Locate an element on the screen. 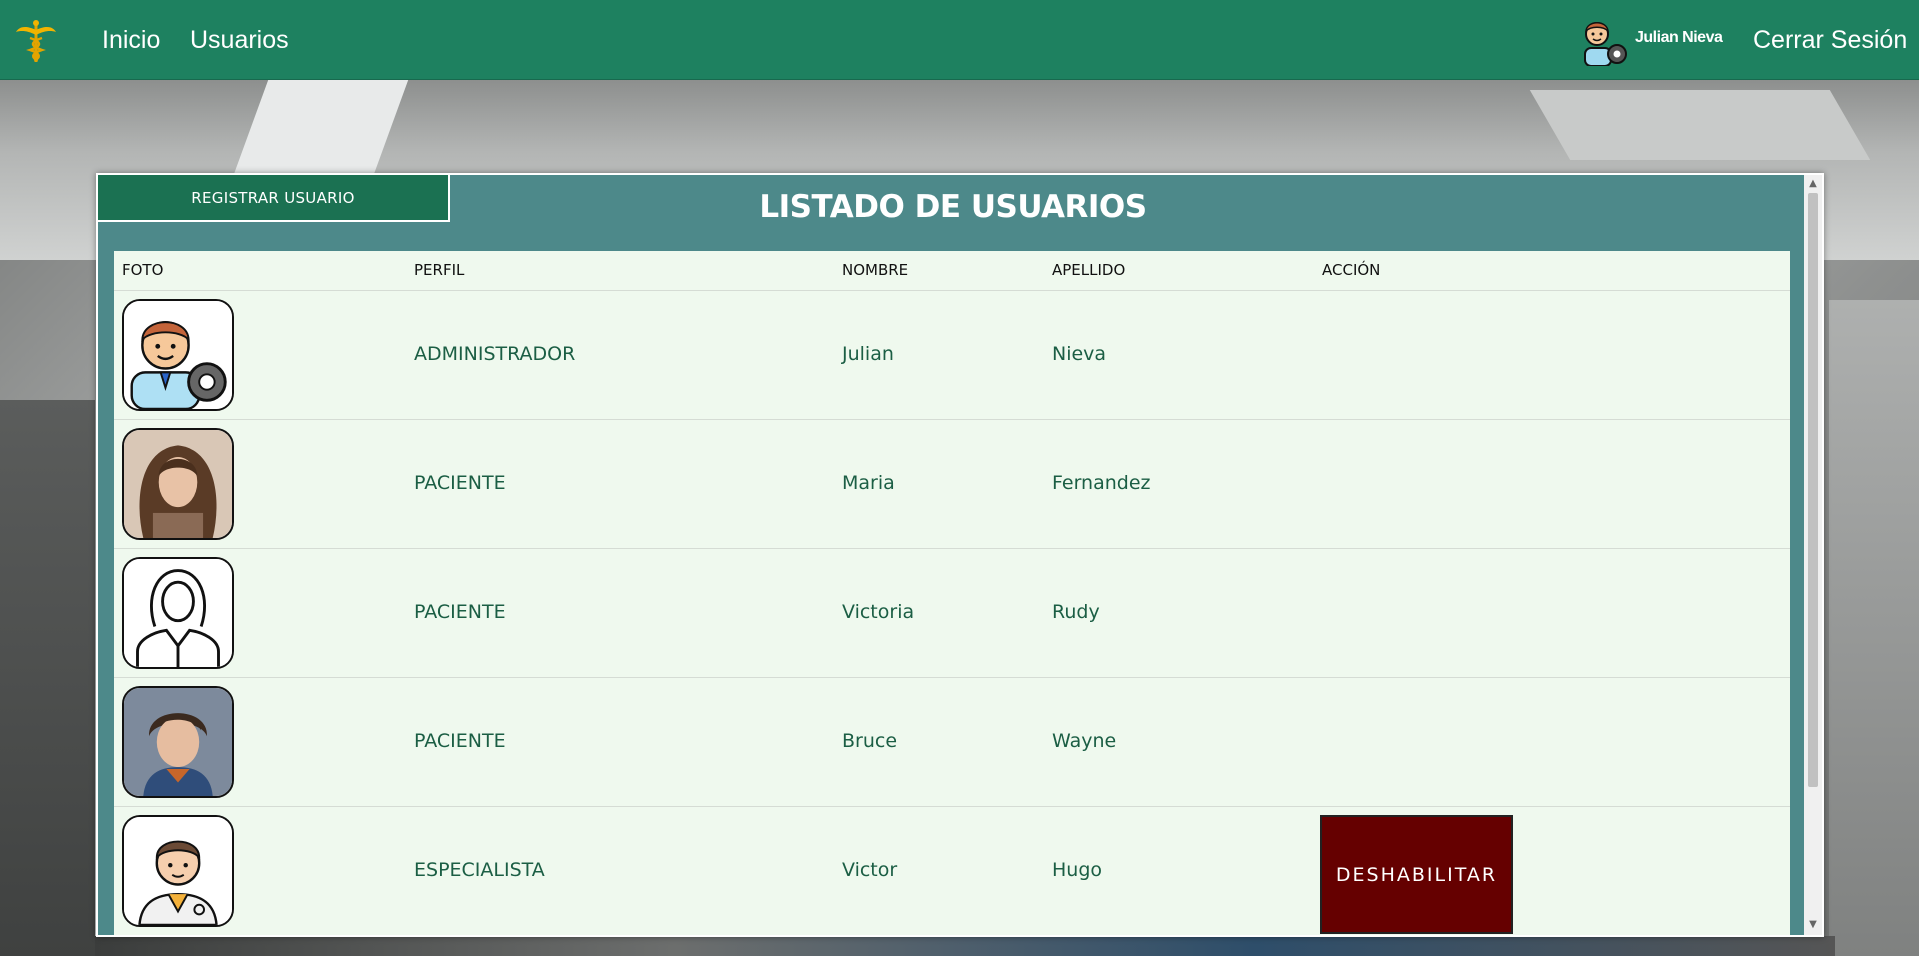 This screenshot has height=956, width=1919. logout-link: Cerrar Sesión is located at coordinates (1830, 40).